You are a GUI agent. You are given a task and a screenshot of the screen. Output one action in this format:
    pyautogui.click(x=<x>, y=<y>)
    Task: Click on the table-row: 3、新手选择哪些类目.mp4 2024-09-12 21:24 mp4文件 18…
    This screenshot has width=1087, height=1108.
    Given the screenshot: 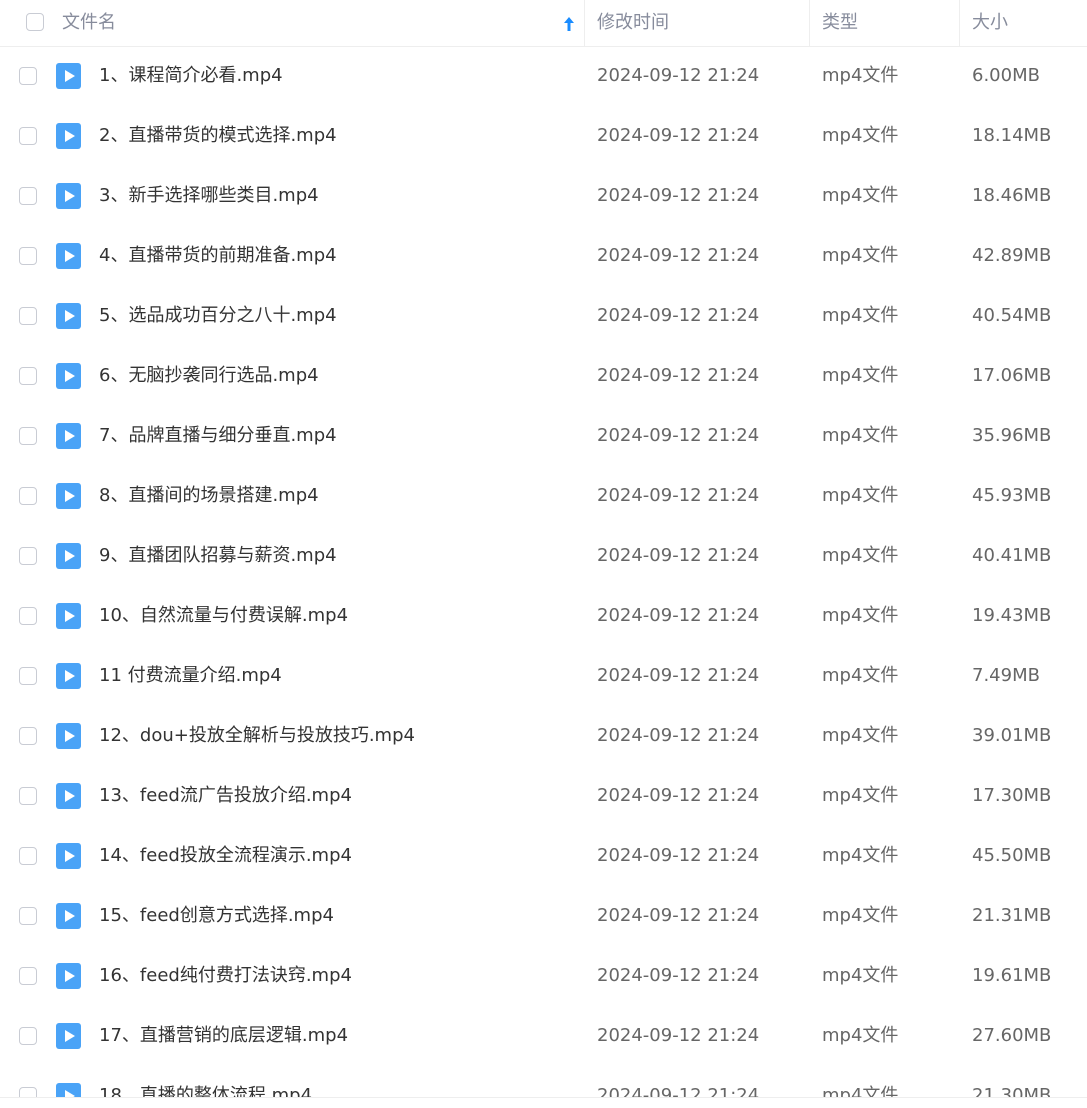 What is the action you would take?
    pyautogui.click(x=543, y=196)
    